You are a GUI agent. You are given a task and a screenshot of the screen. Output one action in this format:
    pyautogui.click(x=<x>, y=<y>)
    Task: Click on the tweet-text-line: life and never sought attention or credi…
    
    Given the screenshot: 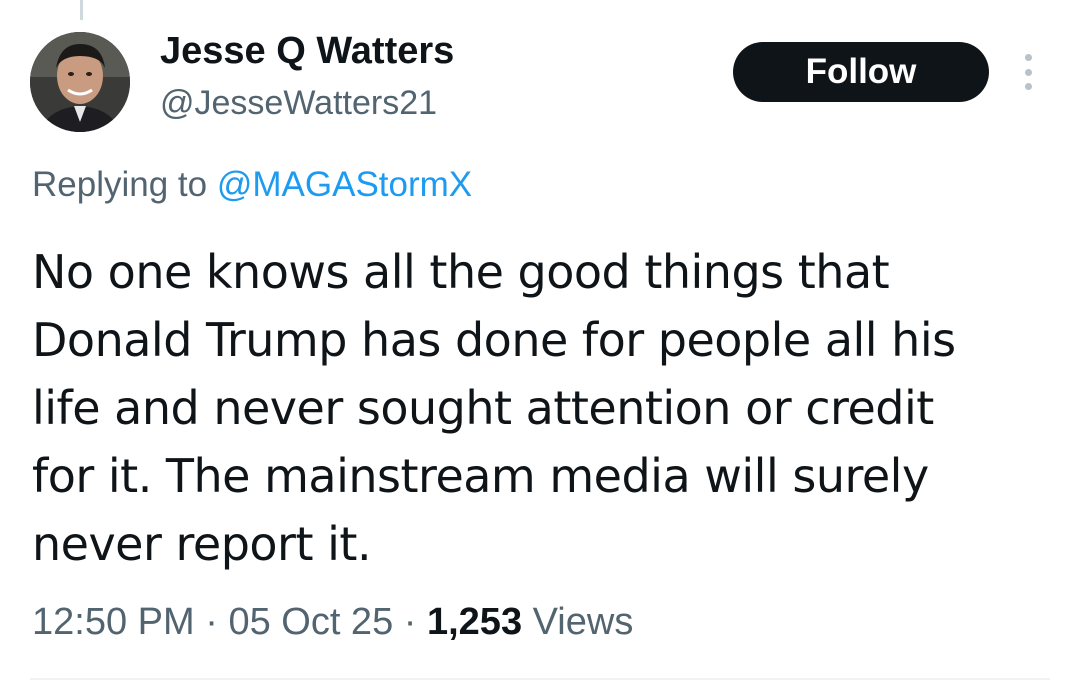 What is the action you would take?
    pyautogui.click(x=483, y=408)
    